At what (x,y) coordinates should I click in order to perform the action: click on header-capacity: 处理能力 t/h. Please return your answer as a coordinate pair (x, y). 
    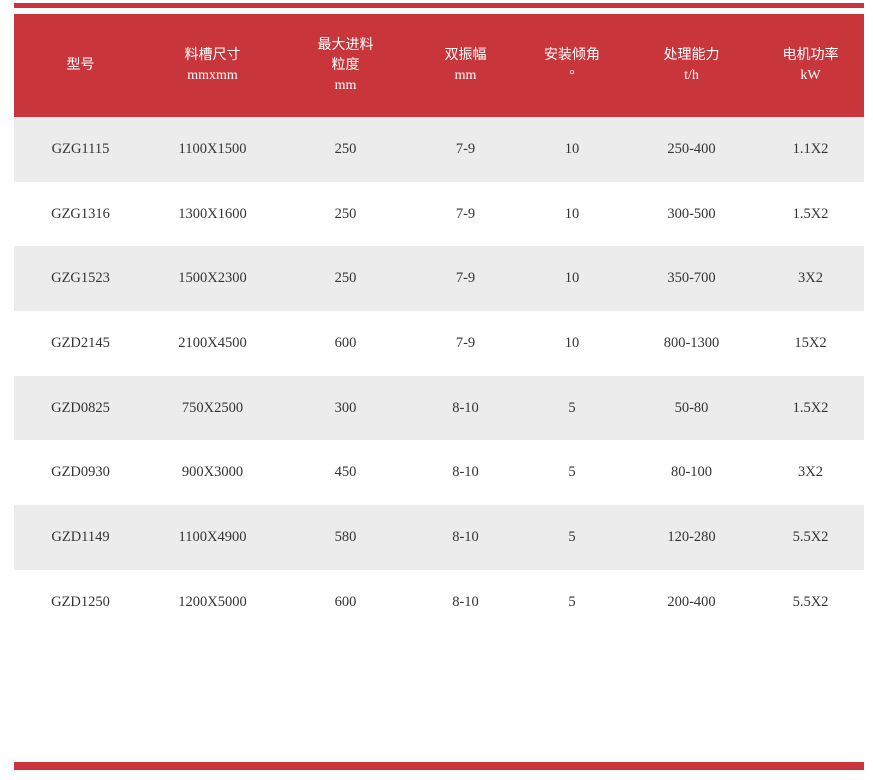
    Looking at the image, I should click on (691, 65).